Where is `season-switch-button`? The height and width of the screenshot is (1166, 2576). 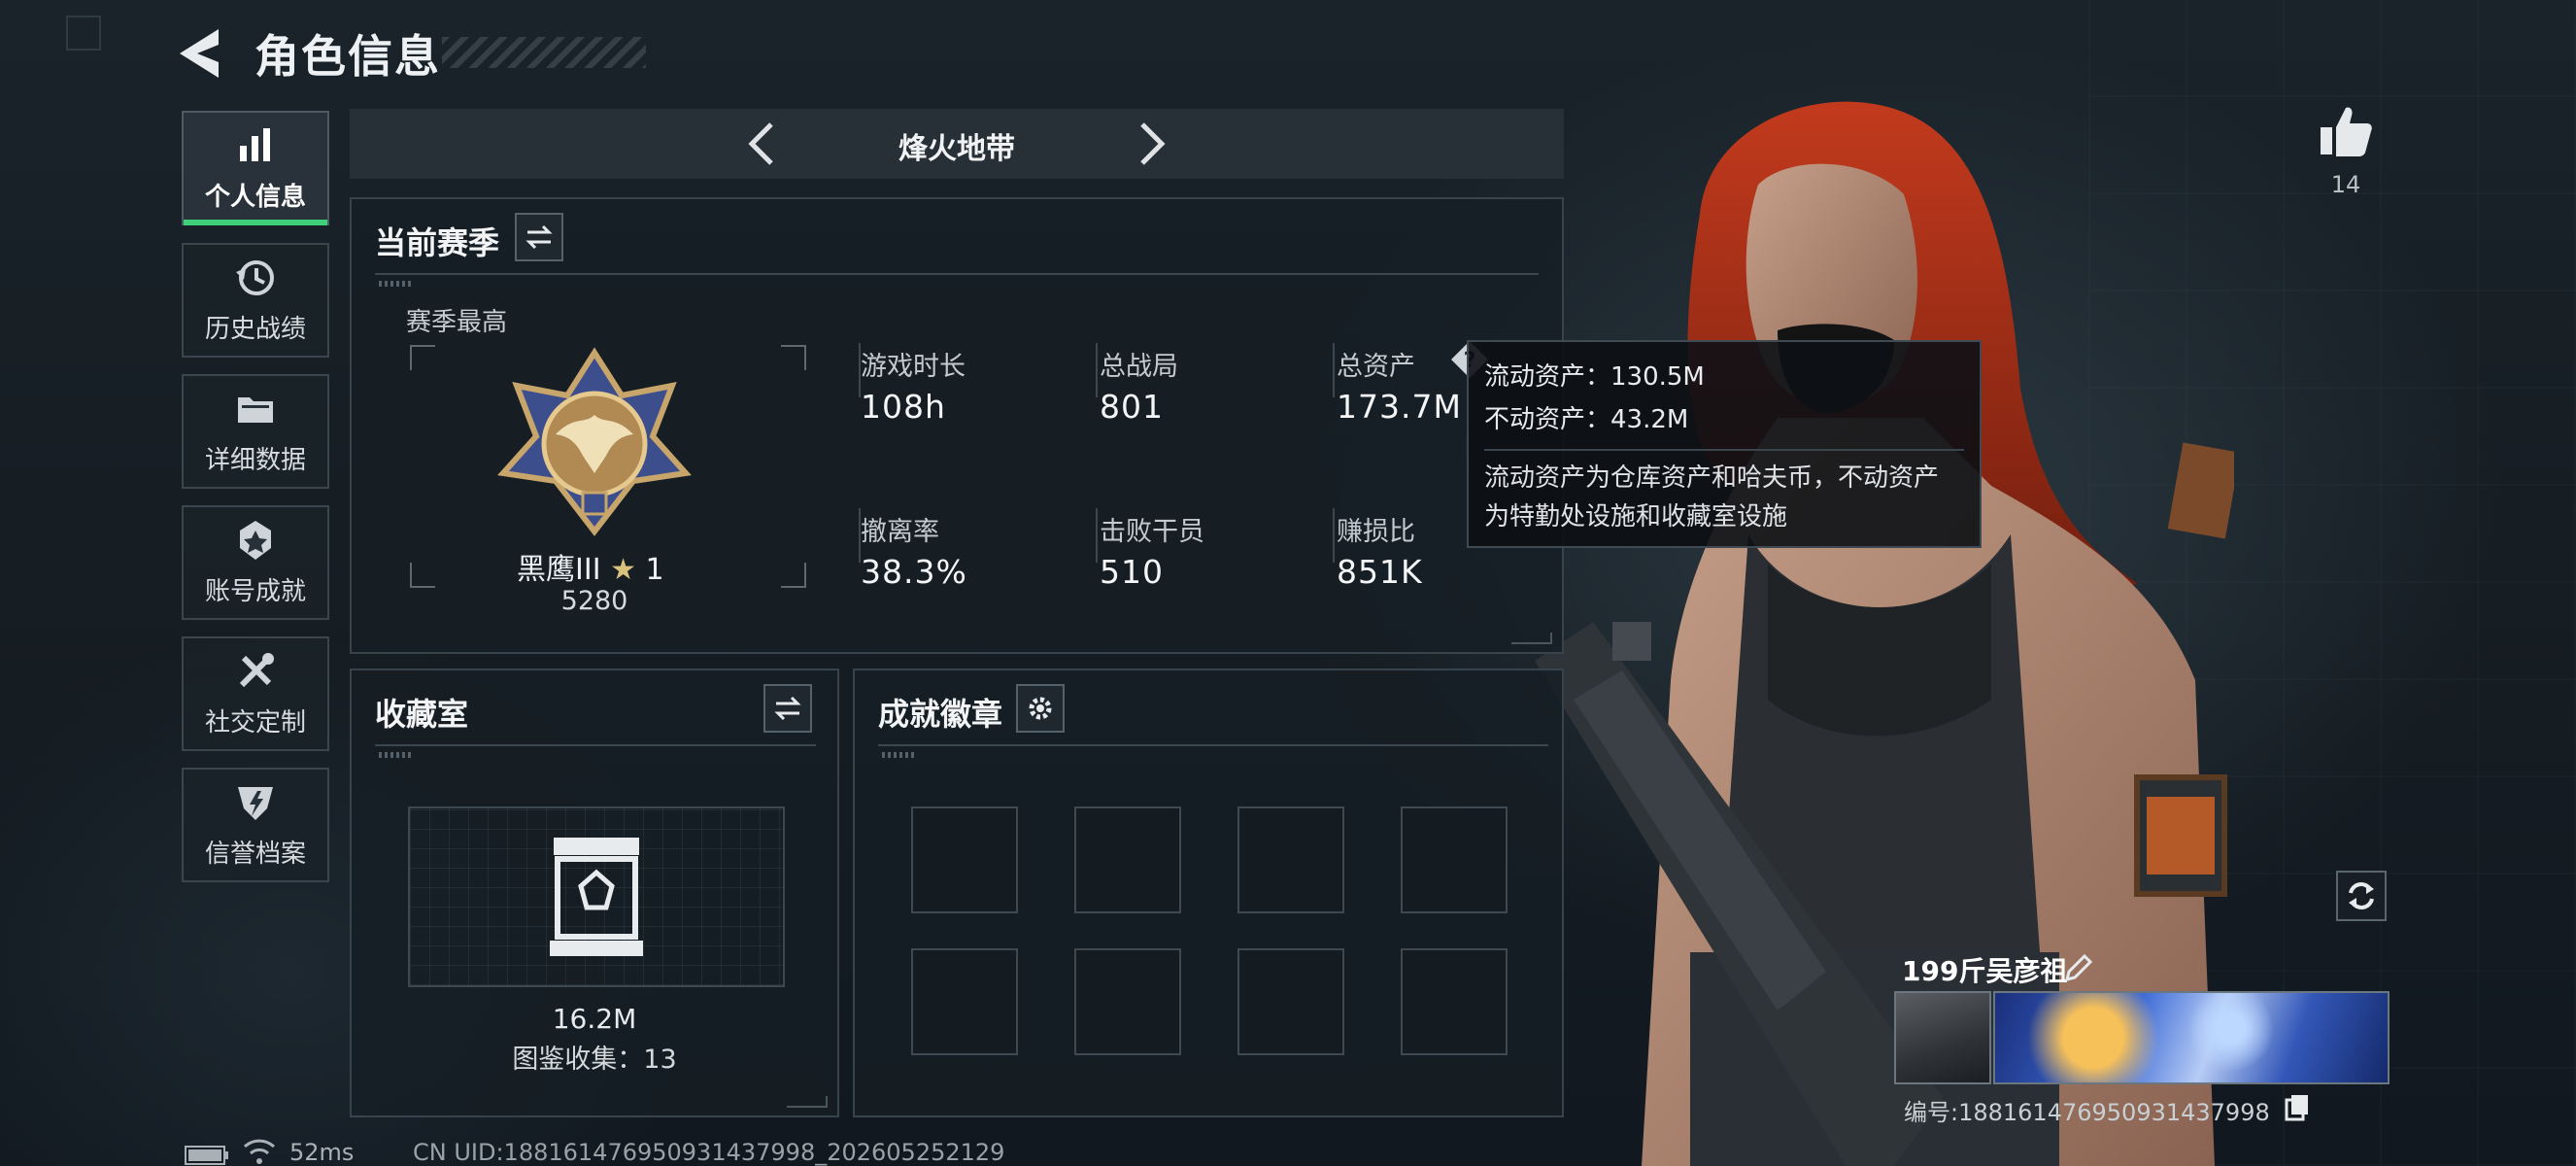 season-switch-button is located at coordinates (539, 237).